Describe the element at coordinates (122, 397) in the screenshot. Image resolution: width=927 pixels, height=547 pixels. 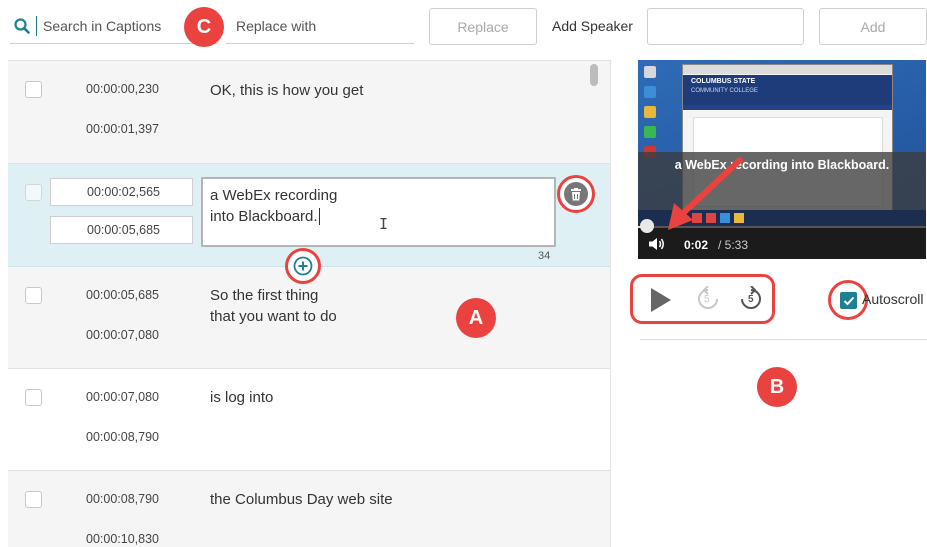
I see `start-time: 00:00:07,080` at that location.